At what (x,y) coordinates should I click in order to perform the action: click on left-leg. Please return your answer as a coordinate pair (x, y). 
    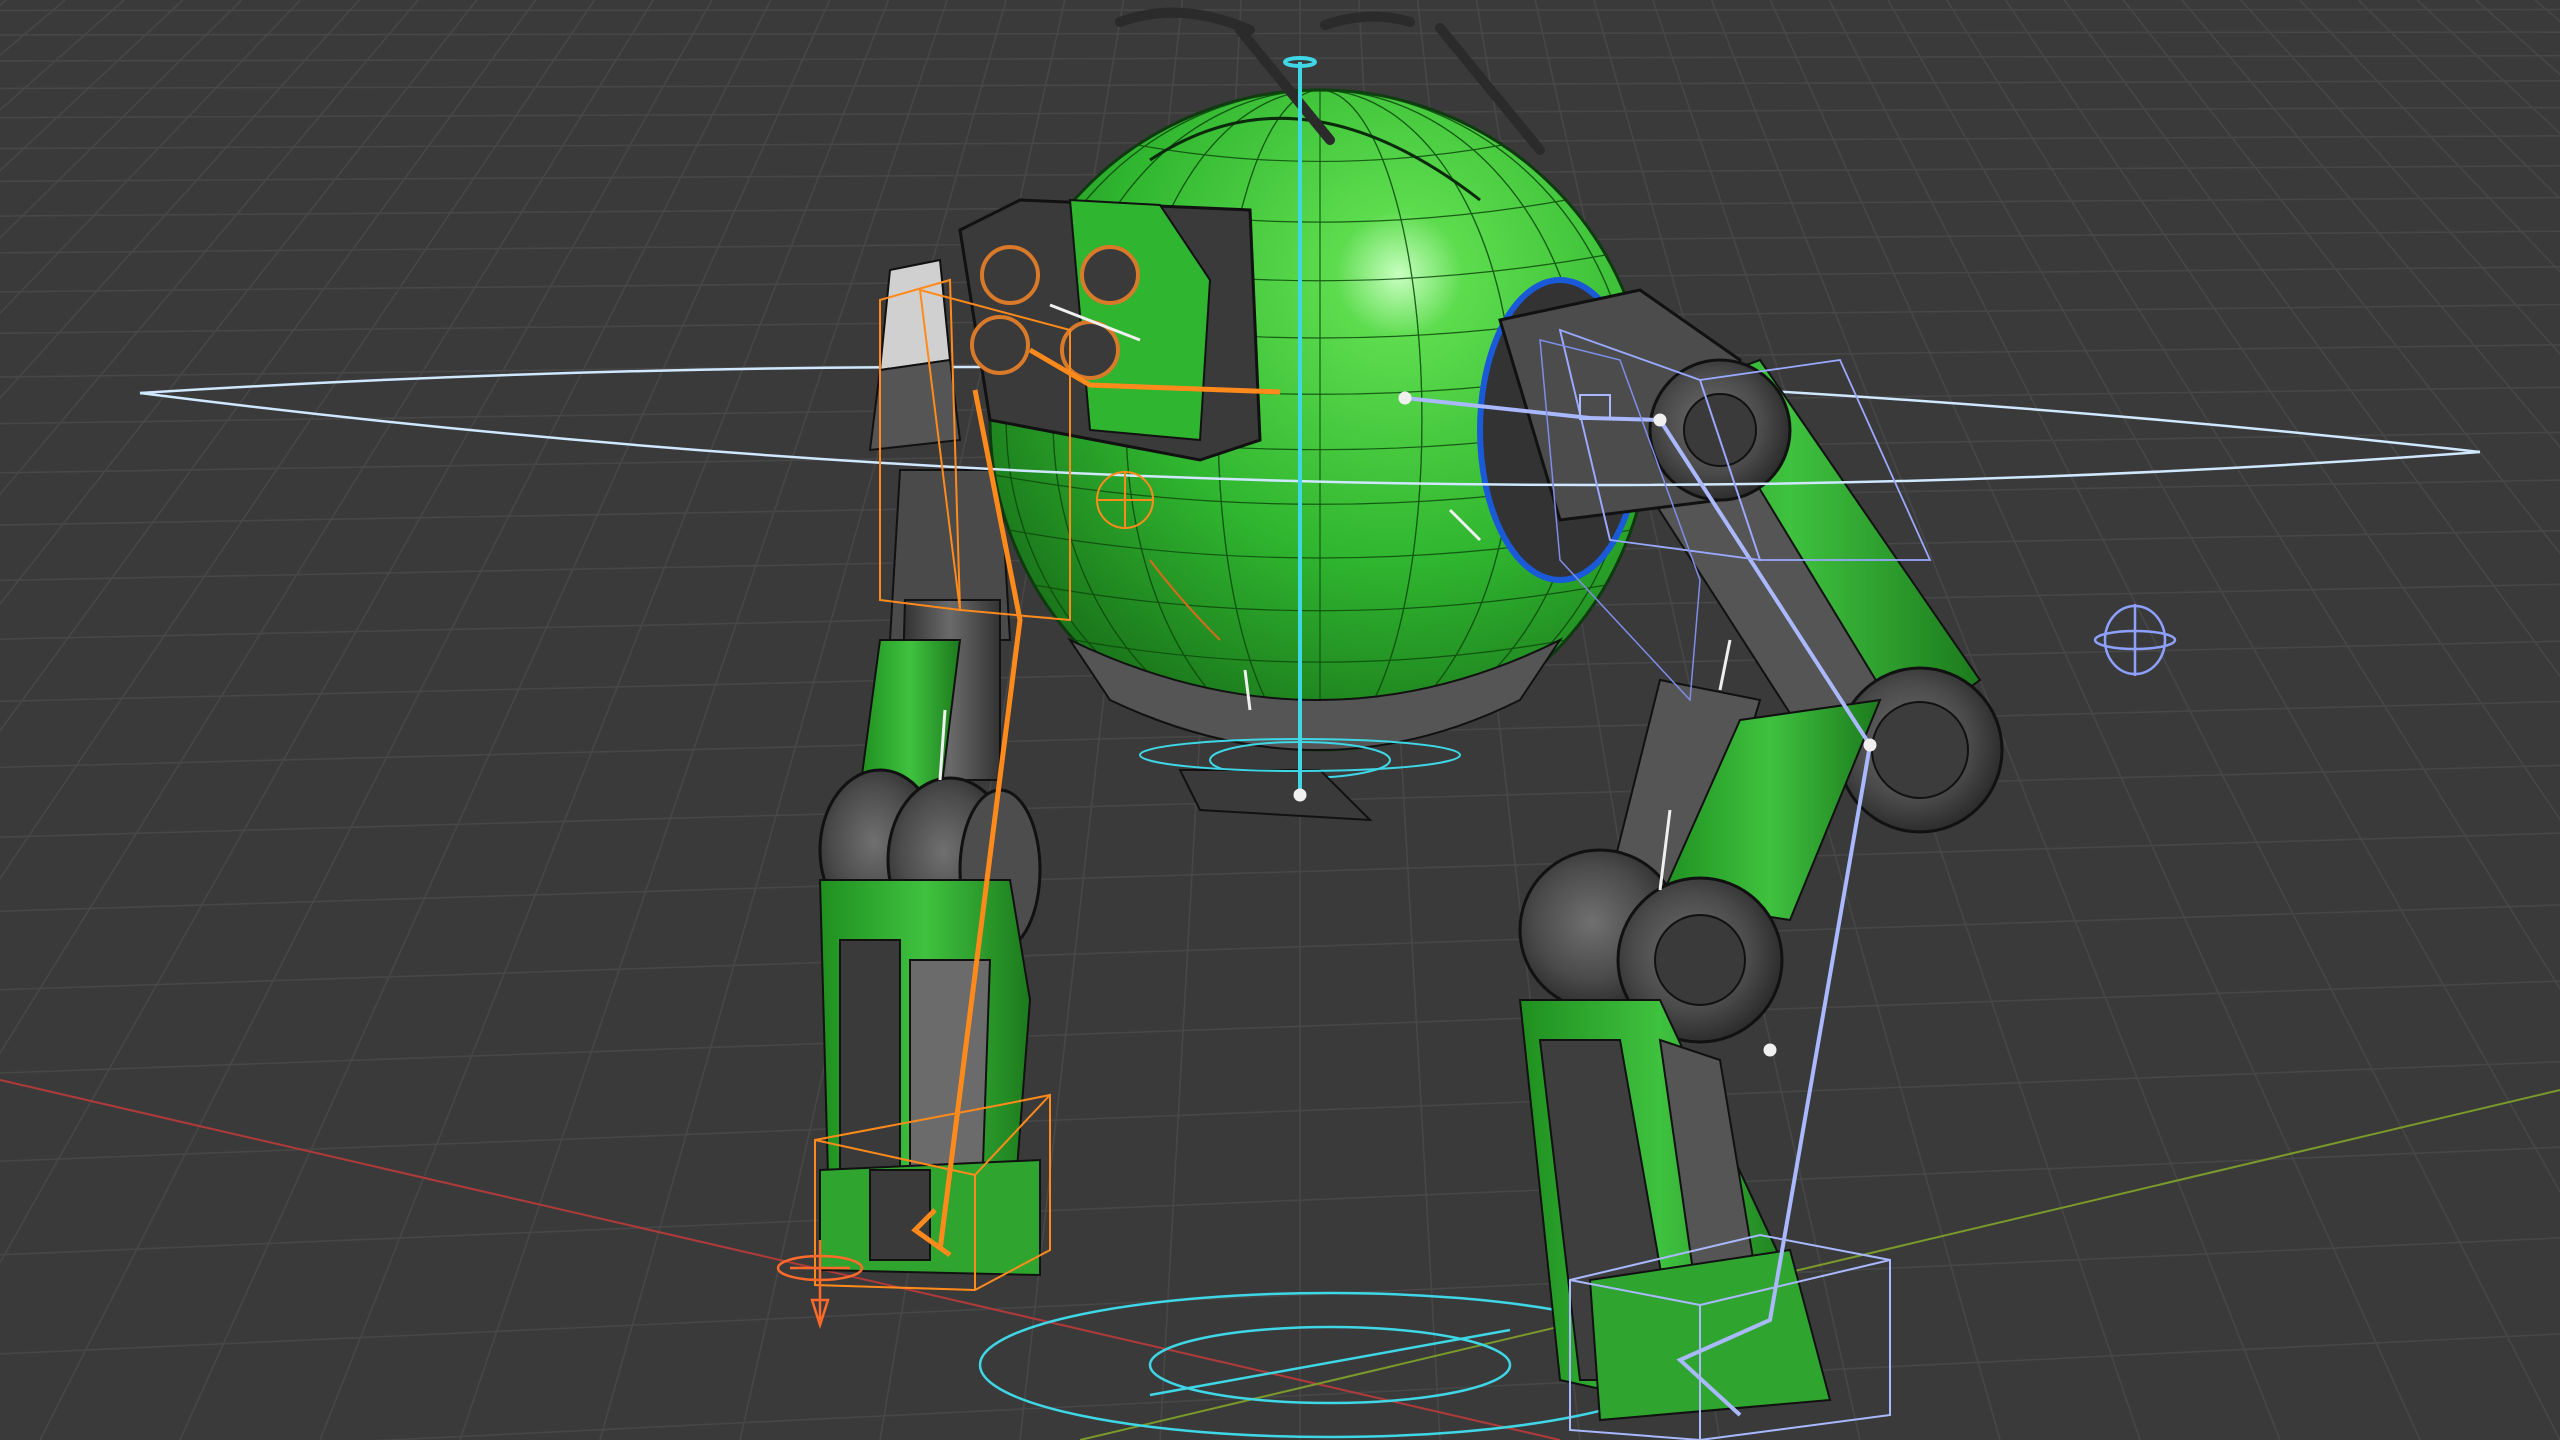
    Looking at the image, I should click on (930, 873).